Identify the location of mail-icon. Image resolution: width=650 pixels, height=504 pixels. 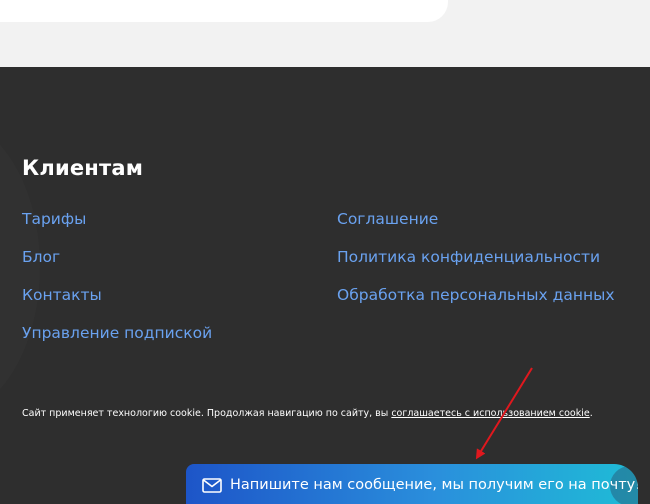
(212, 485).